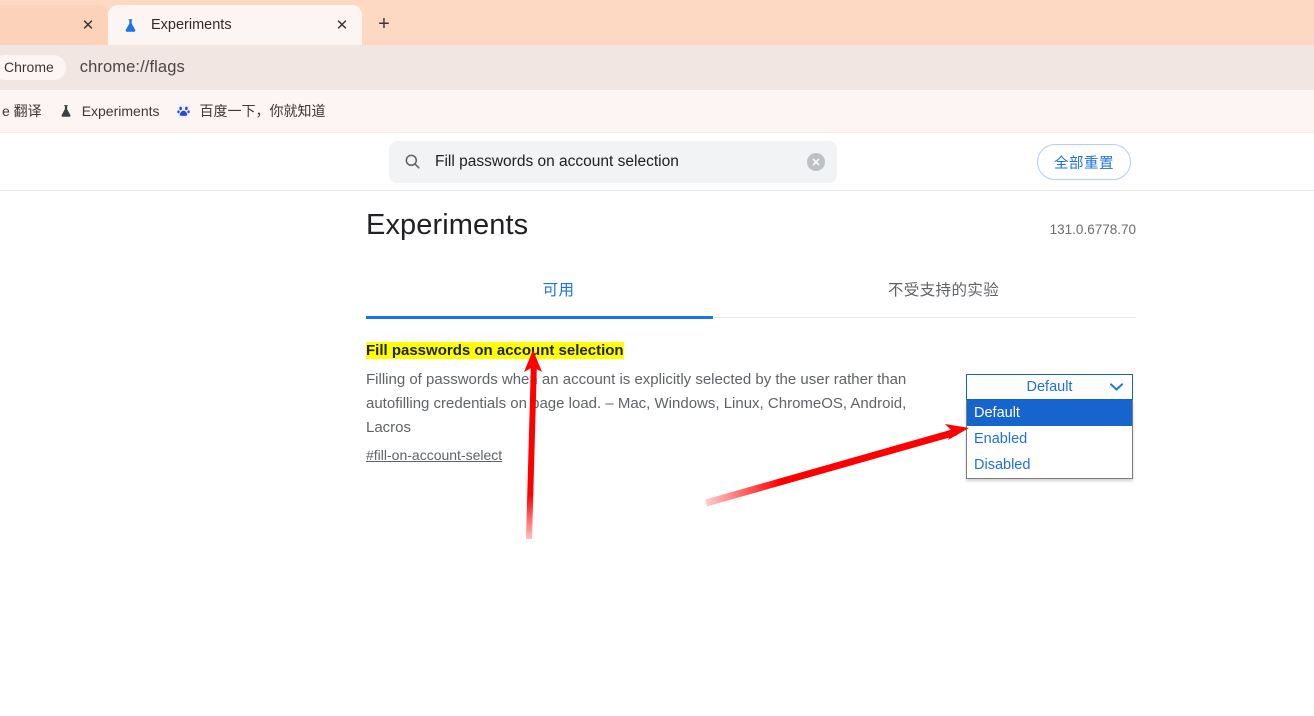 The image size is (1314, 716). I want to click on option-enabled: Enabled, so click(1049, 439).